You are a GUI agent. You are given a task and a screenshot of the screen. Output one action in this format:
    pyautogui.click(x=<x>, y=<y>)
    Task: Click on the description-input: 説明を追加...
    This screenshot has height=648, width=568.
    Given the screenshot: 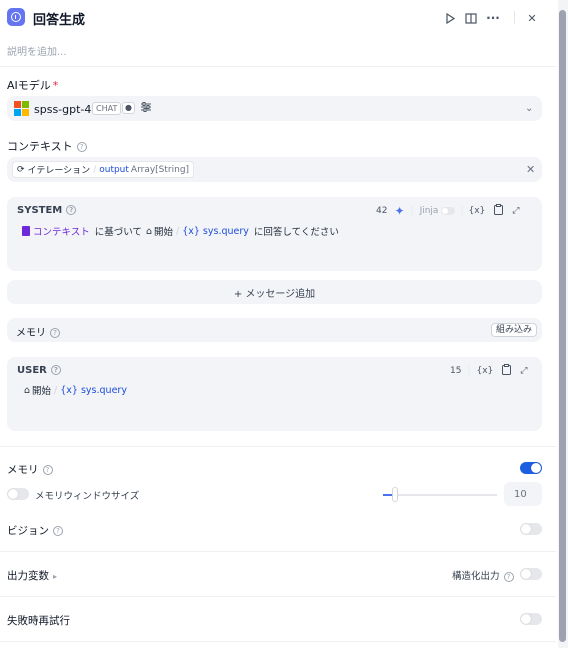 What is the action you would take?
    pyautogui.click(x=37, y=50)
    